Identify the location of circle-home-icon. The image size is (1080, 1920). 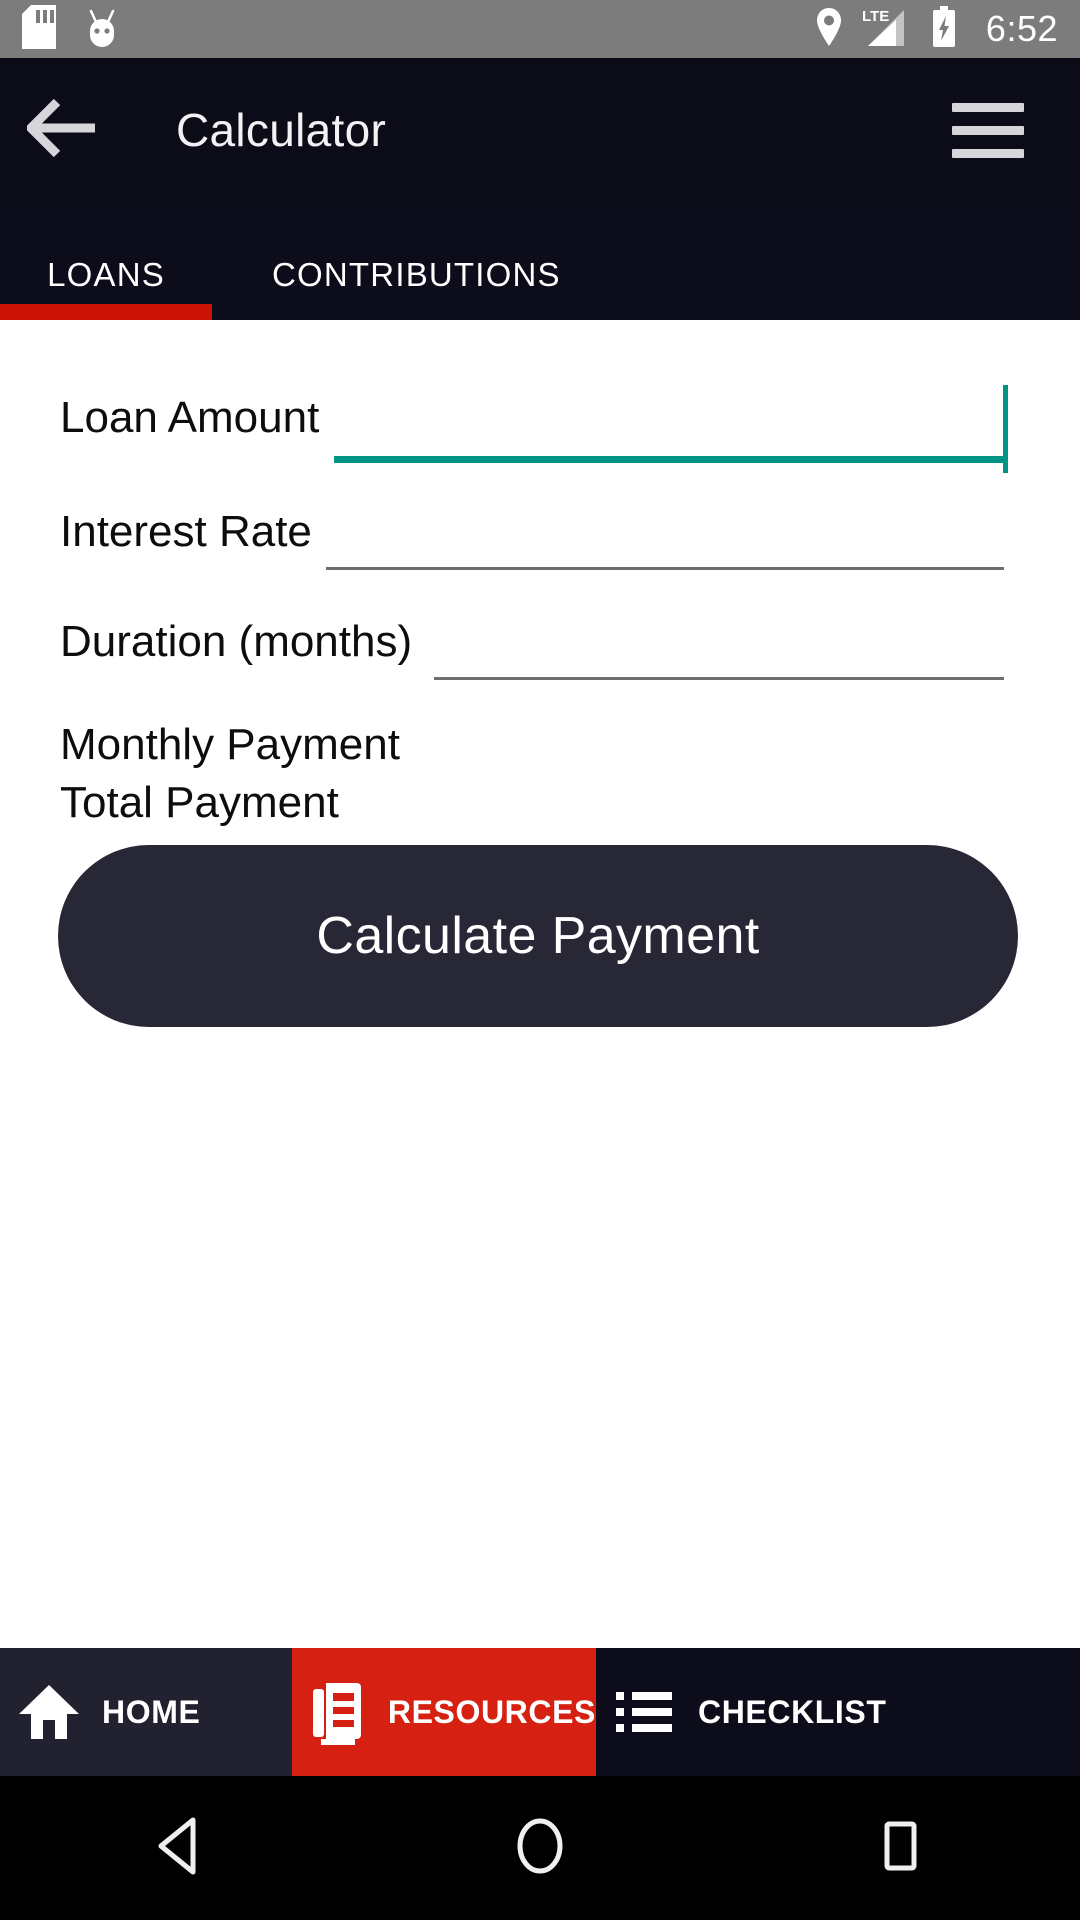
(540, 1848).